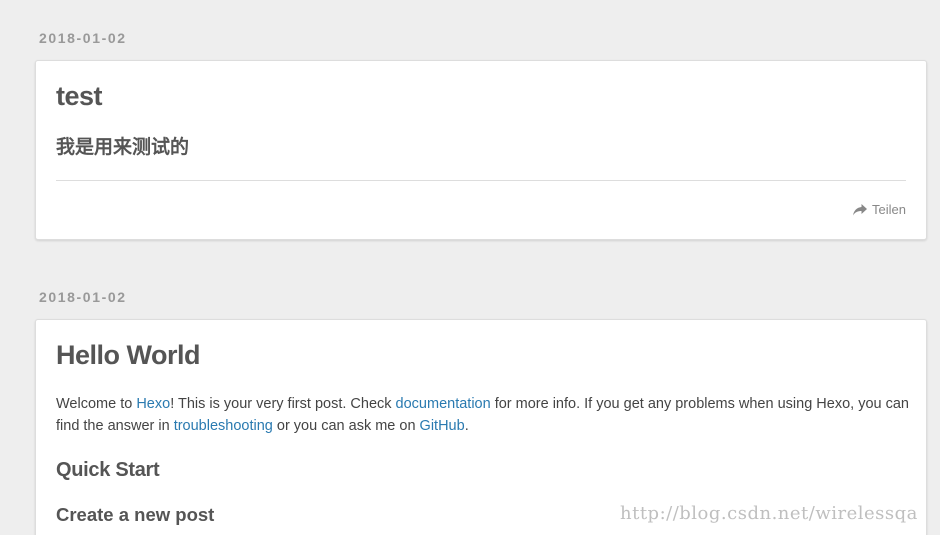  Describe the element at coordinates (153, 404) in the screenshot. I see `hexo-link: Hexo` at that location.